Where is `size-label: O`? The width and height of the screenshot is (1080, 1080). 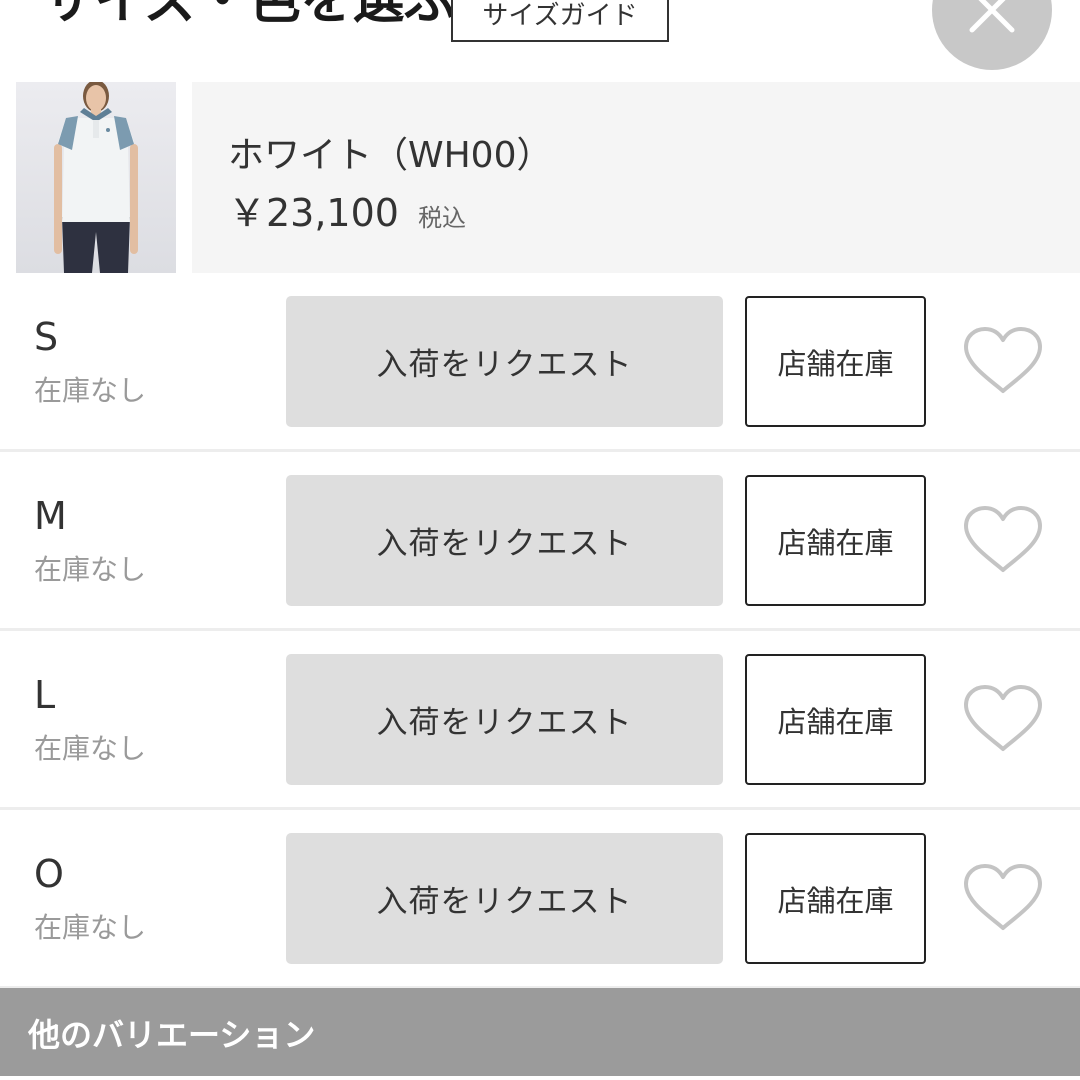 size-label: O is located at coordinates (49, 874).